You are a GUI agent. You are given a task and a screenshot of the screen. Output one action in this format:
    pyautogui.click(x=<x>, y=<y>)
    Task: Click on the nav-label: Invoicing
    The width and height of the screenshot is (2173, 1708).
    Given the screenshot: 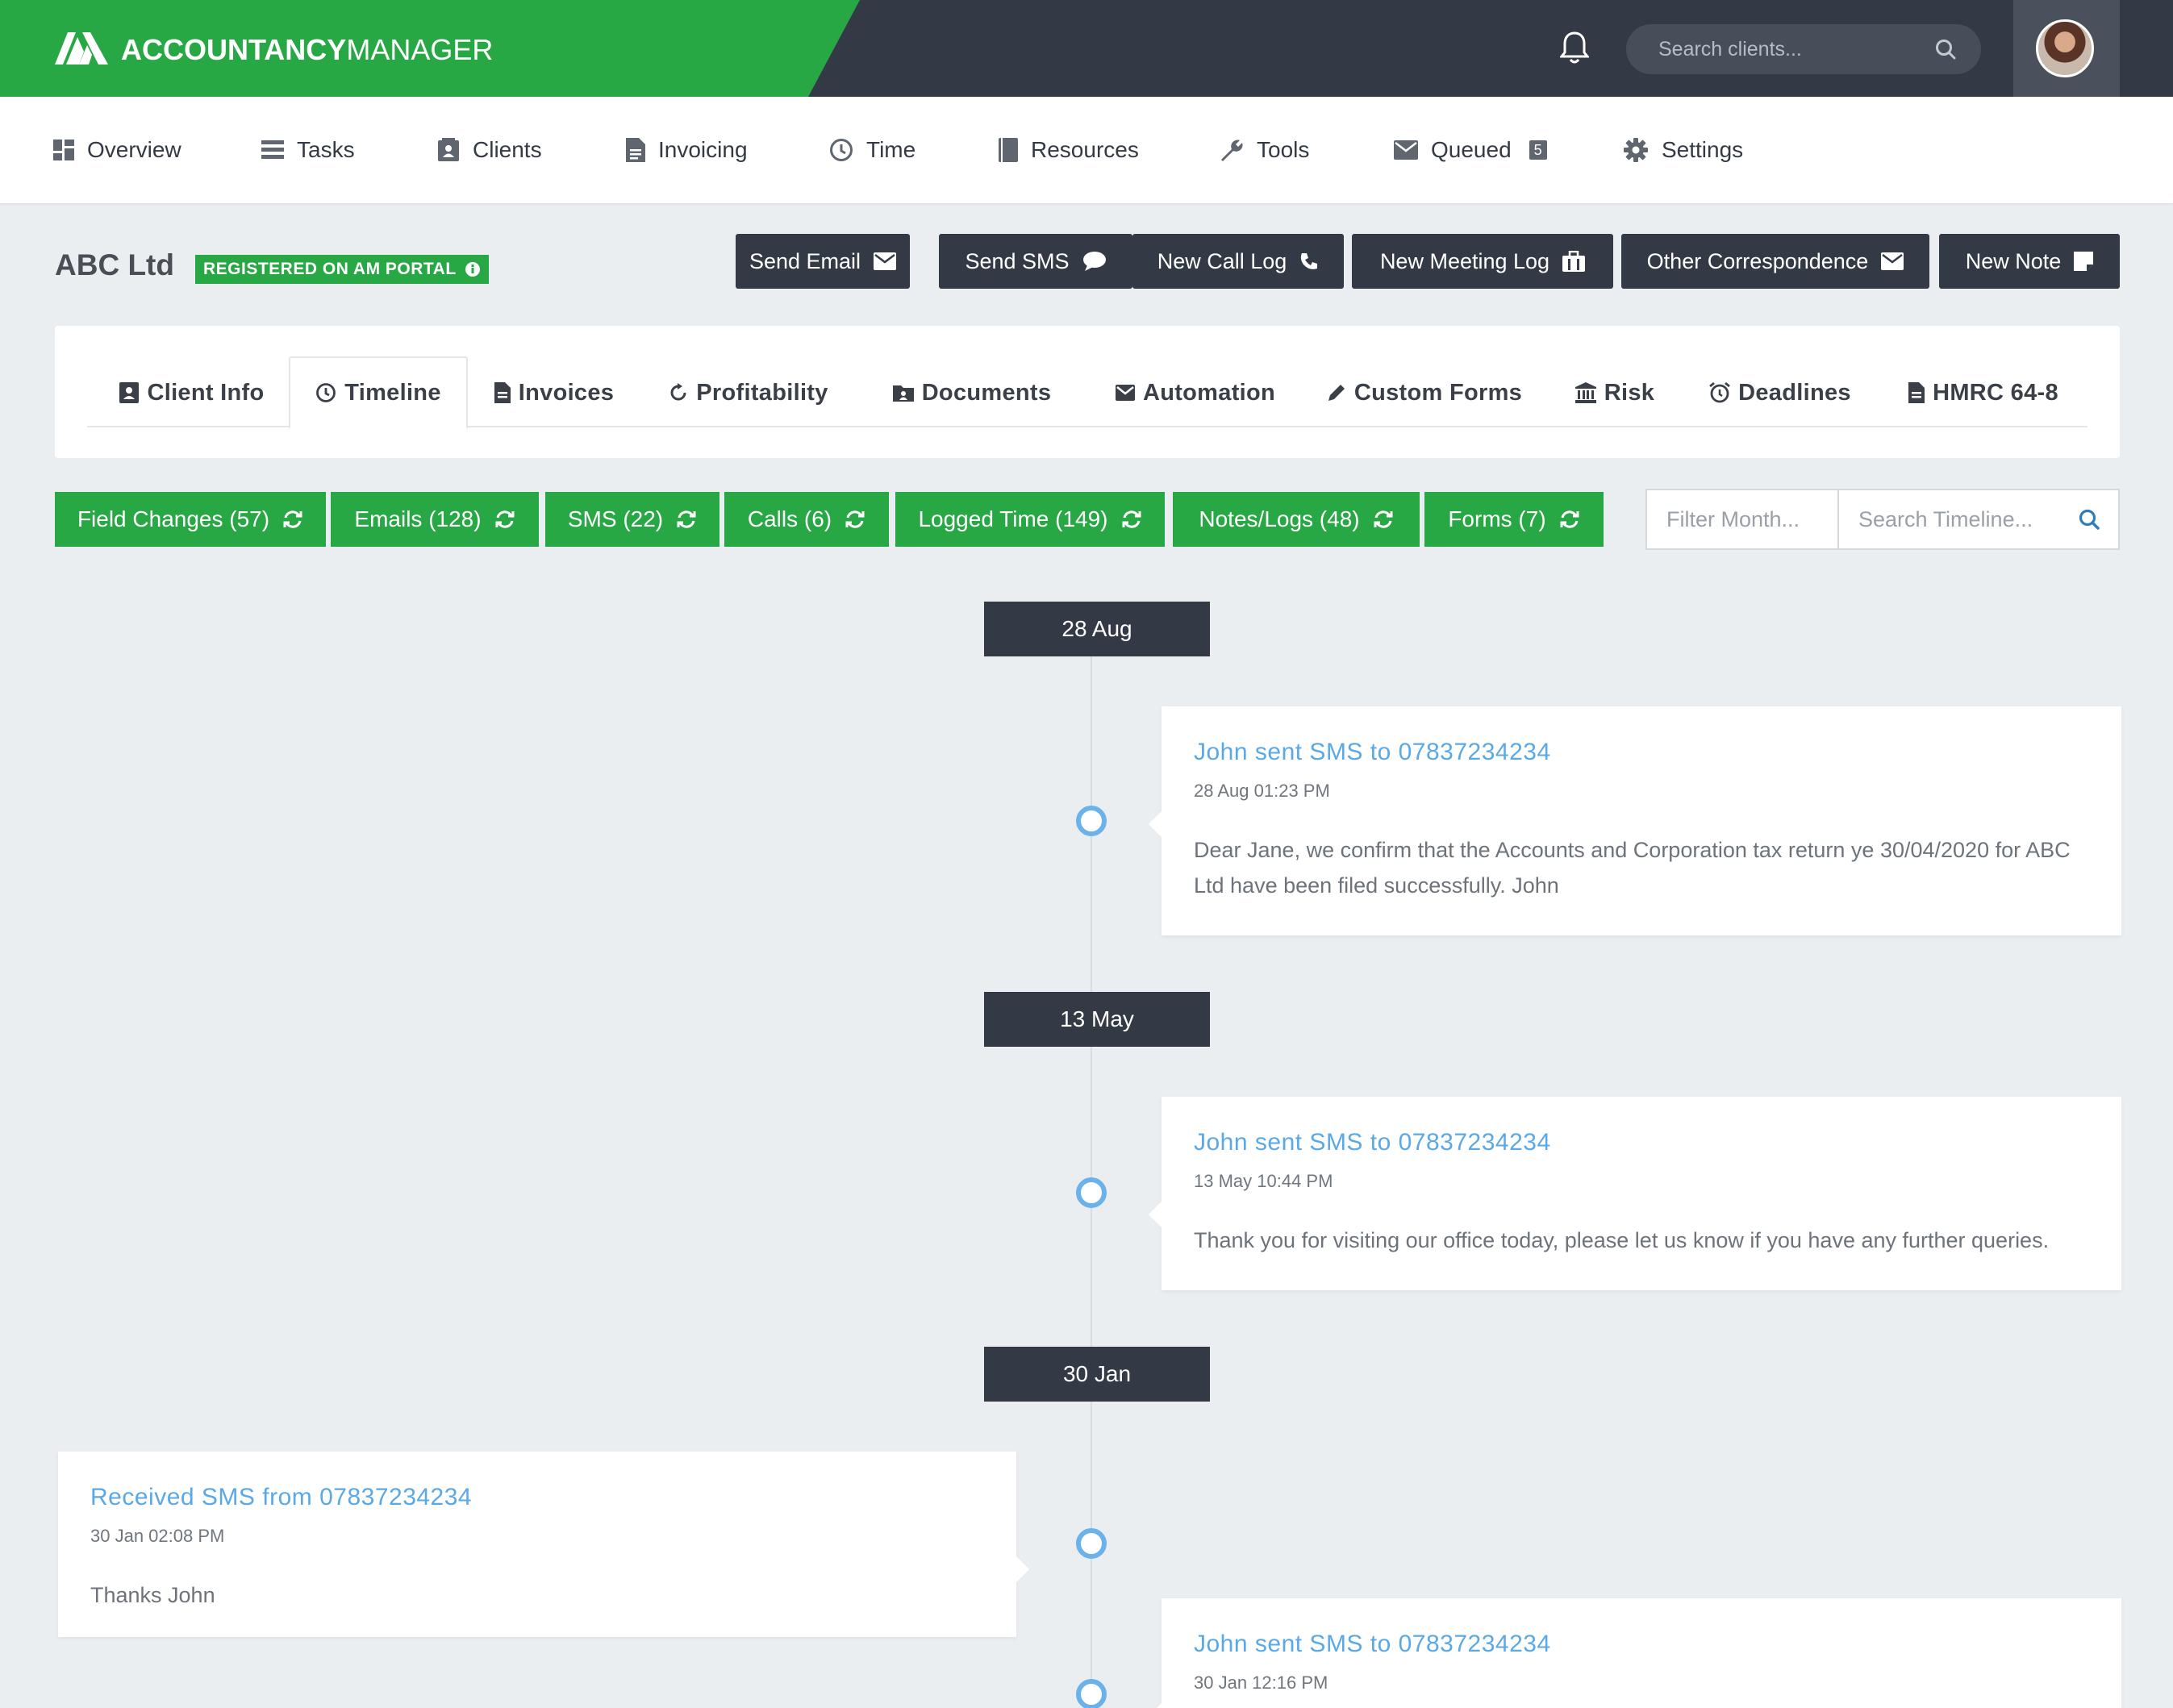 What is the action you would take?
    pyautogui.click(x=703, y=149)
    